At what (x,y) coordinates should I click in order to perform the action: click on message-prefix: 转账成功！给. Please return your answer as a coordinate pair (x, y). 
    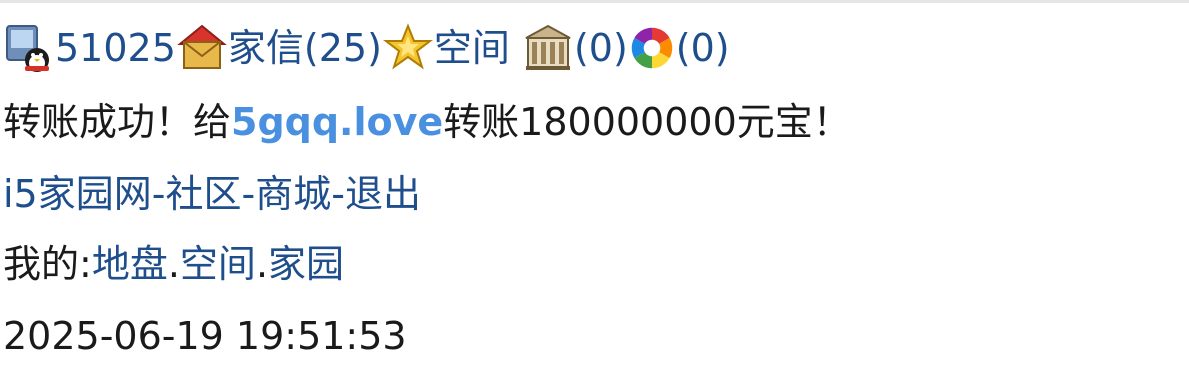
    Looking at the image, I should click on (117, 122).